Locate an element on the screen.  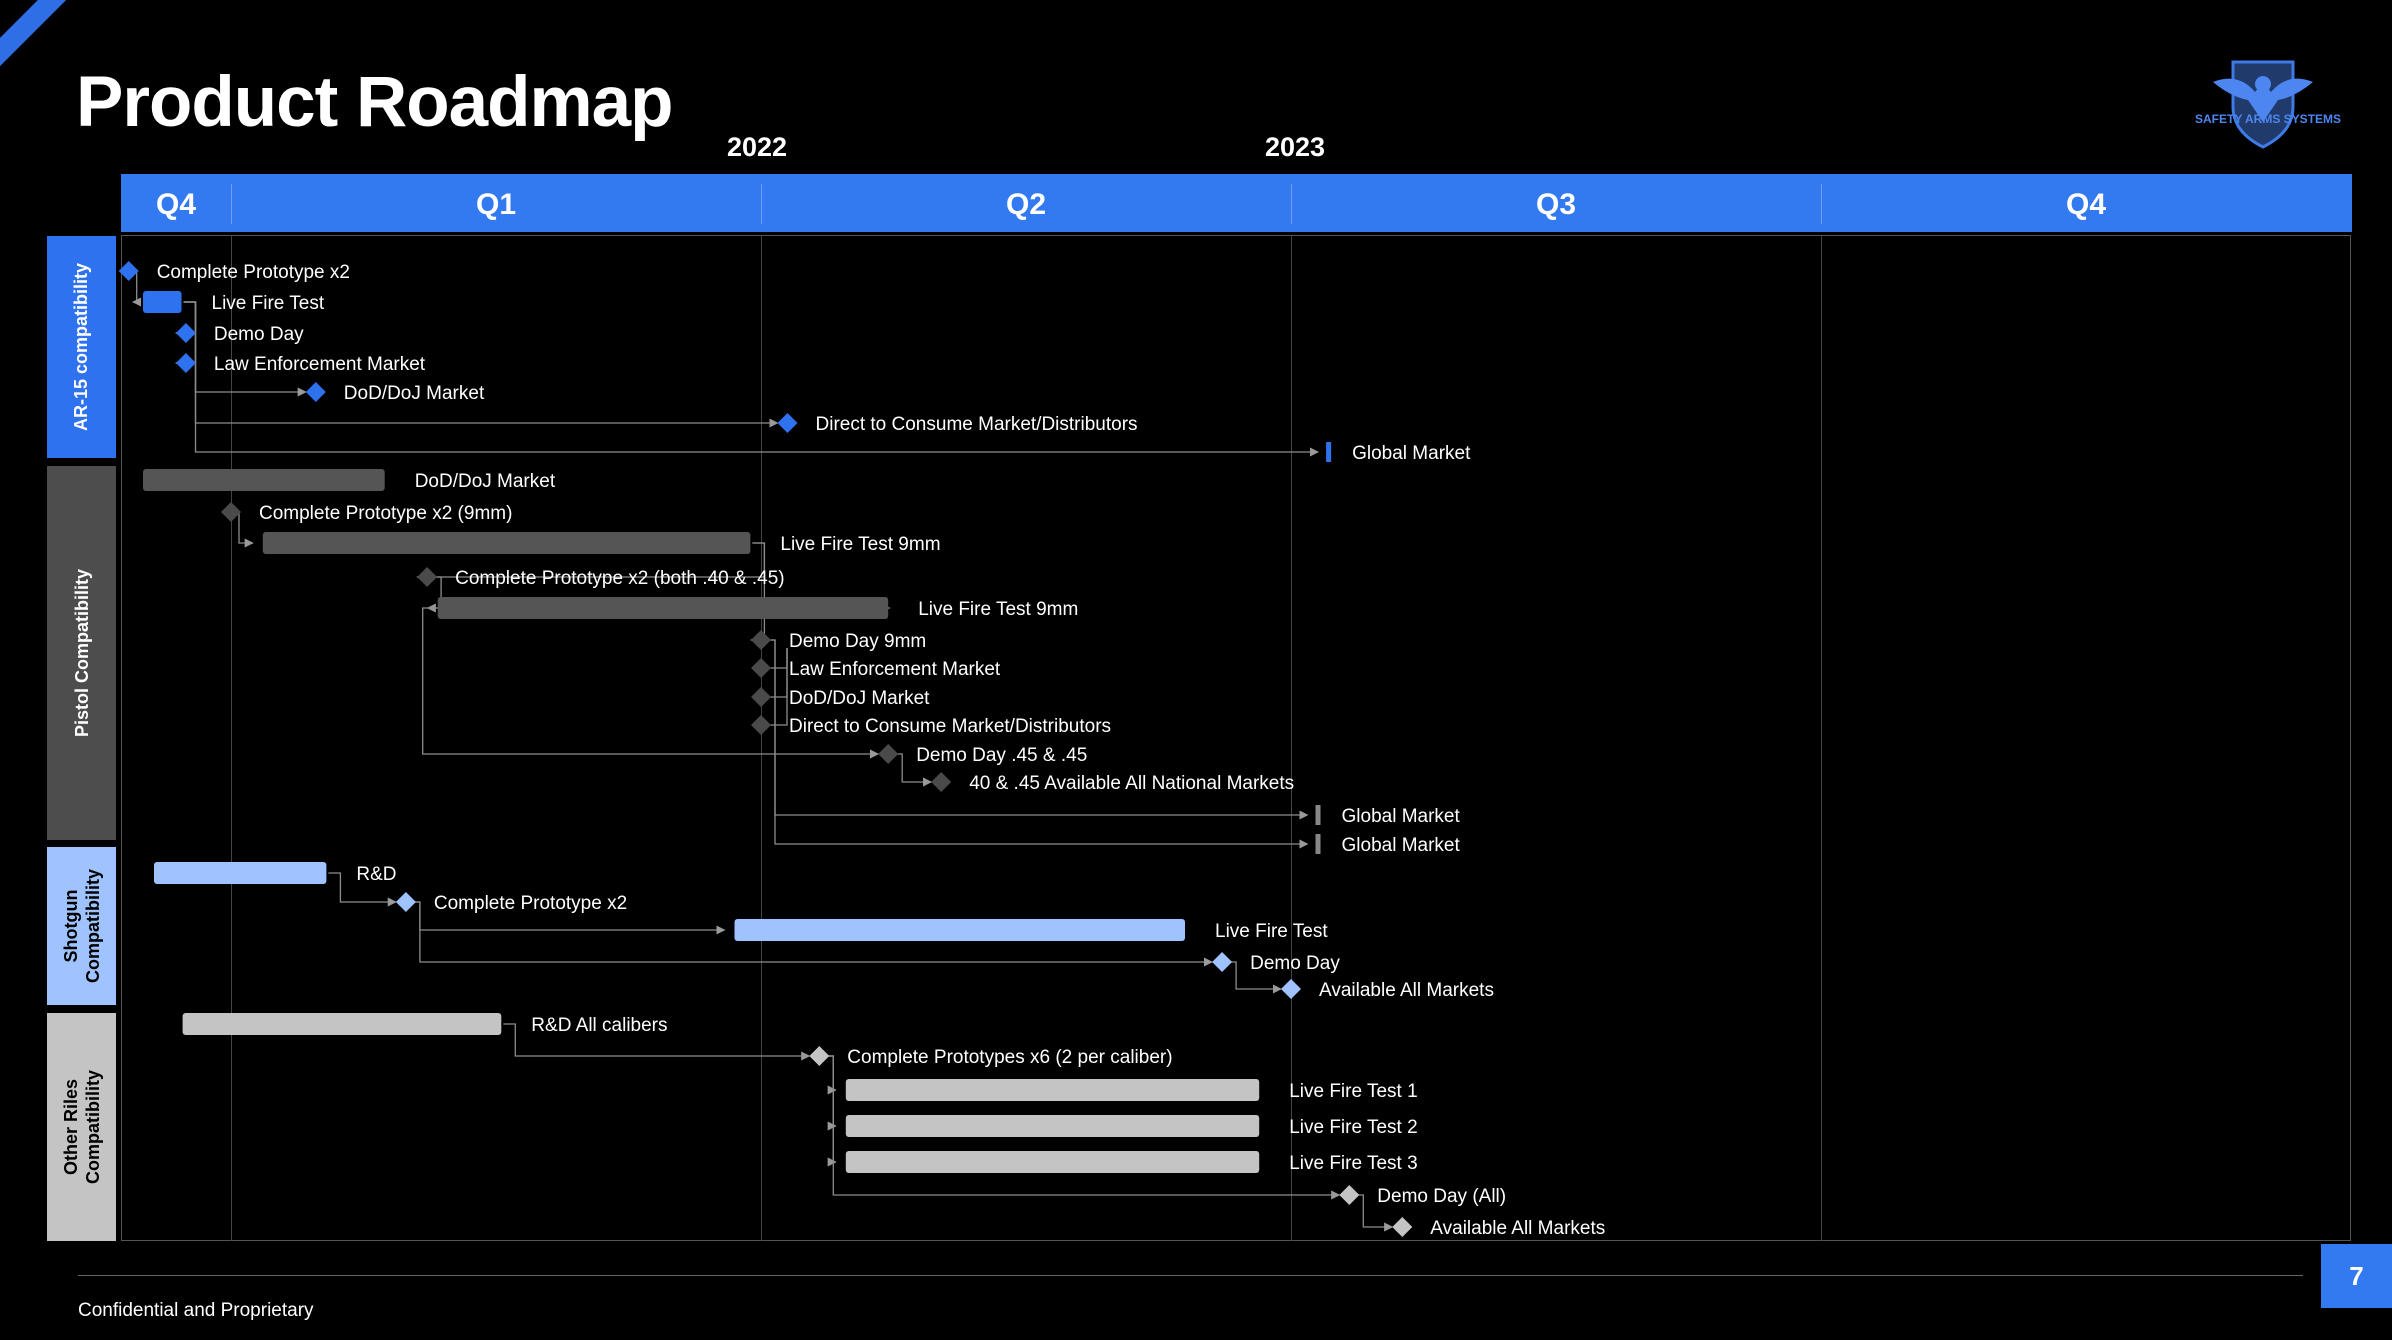
task-label: R&D All calibers is located at coordinates (599, 1025).